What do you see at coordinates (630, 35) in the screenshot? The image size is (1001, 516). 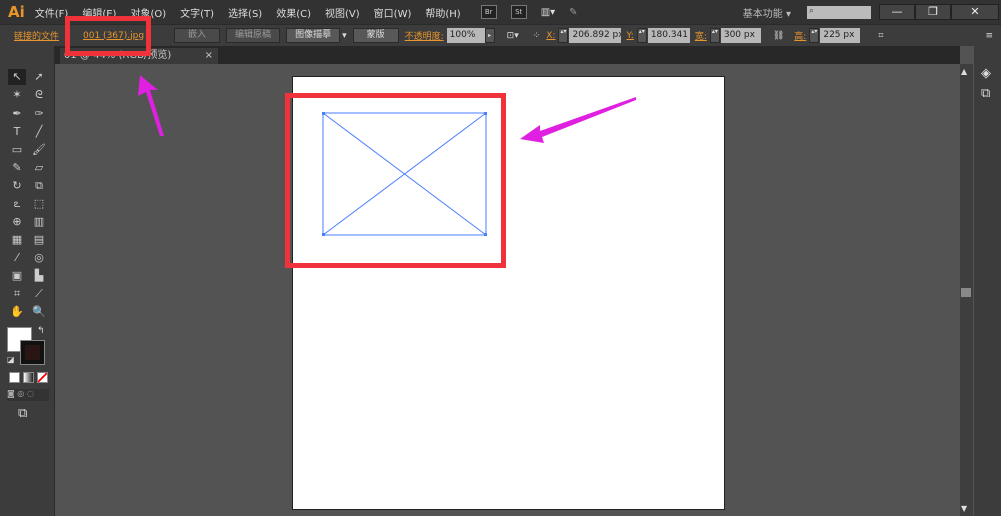 I see `y-label: Y:` at bounding box center [630, 35].